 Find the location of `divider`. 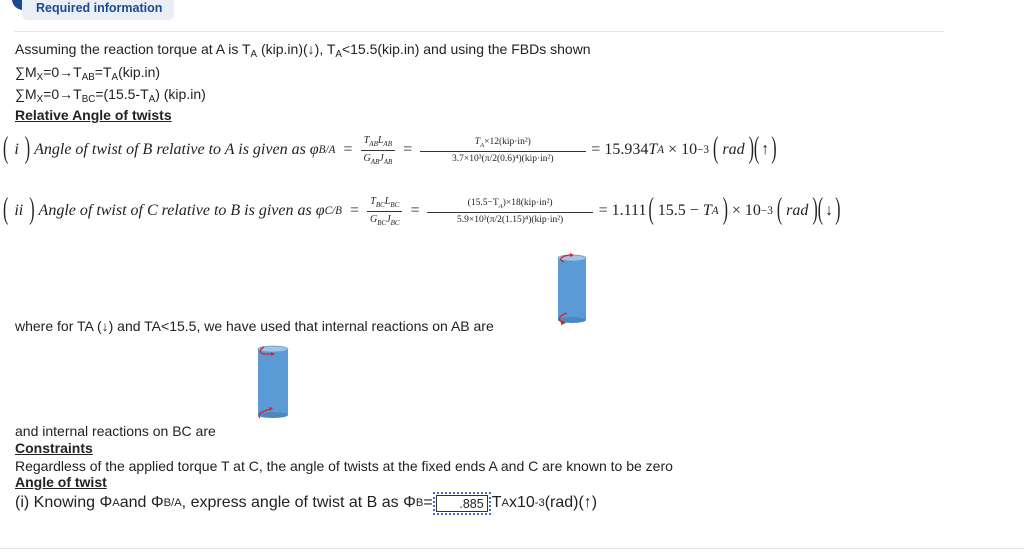

divider is located at coordinates (479, 31).